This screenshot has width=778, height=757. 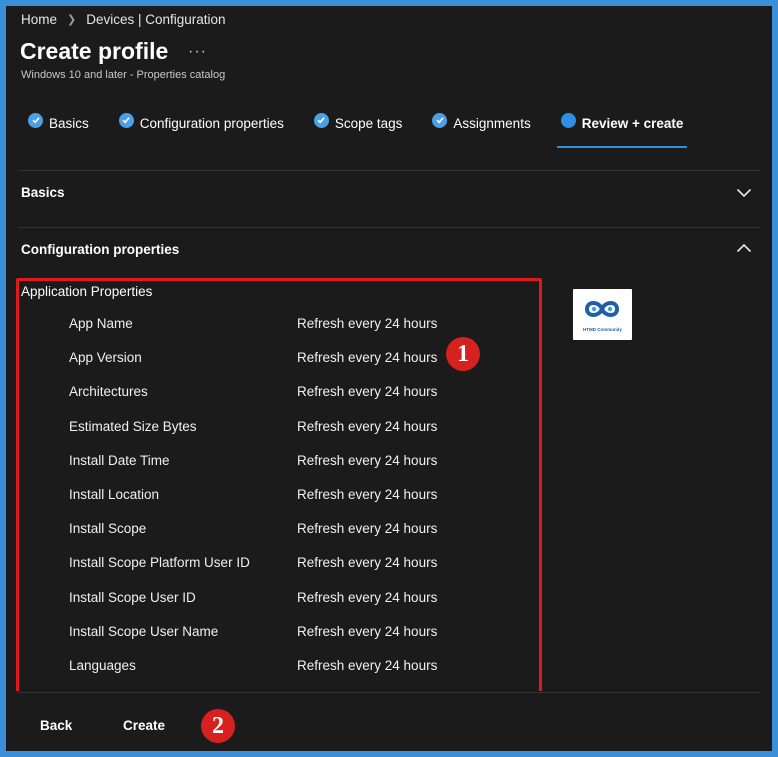 I want to click on create-button: Create, so click(x=144, y=725).